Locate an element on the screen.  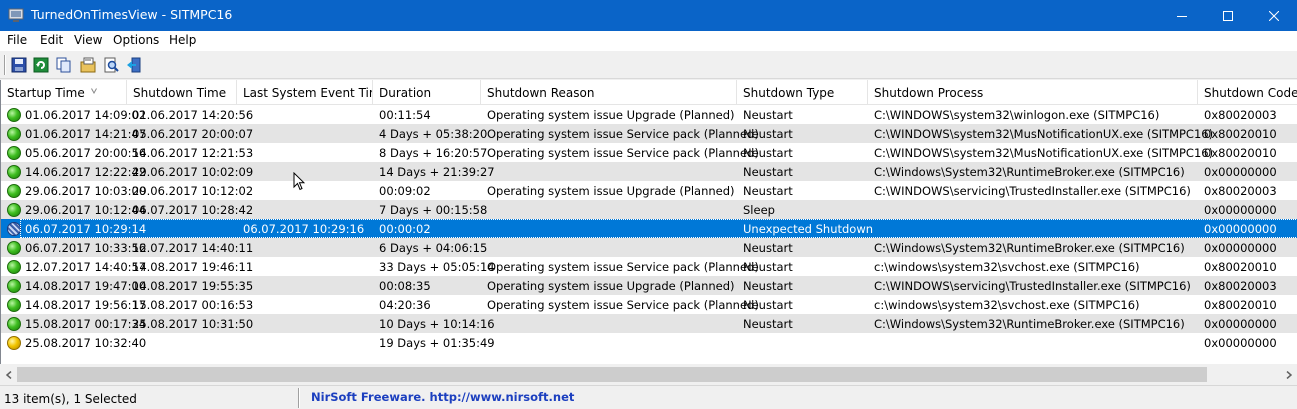
cell-startup: 06.07.2017 10:33:56 is located at coordinates (86, 248).